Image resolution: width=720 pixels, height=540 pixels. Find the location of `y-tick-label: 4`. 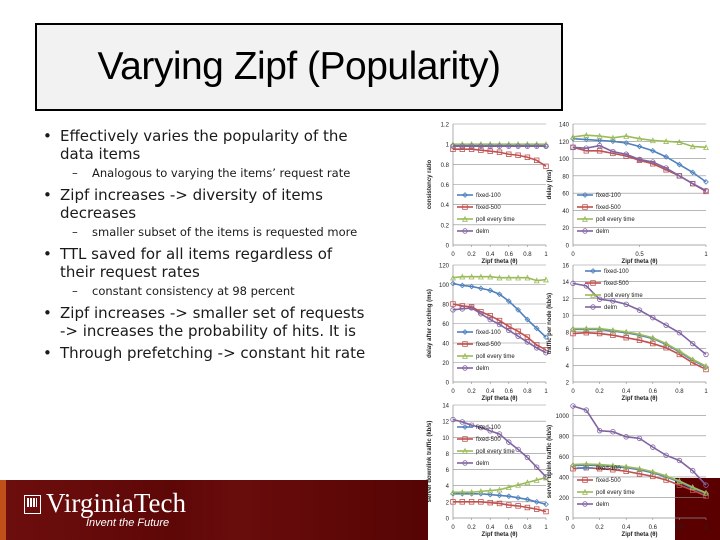

y-tick-label: 4 is located at coordinates (568, 367).